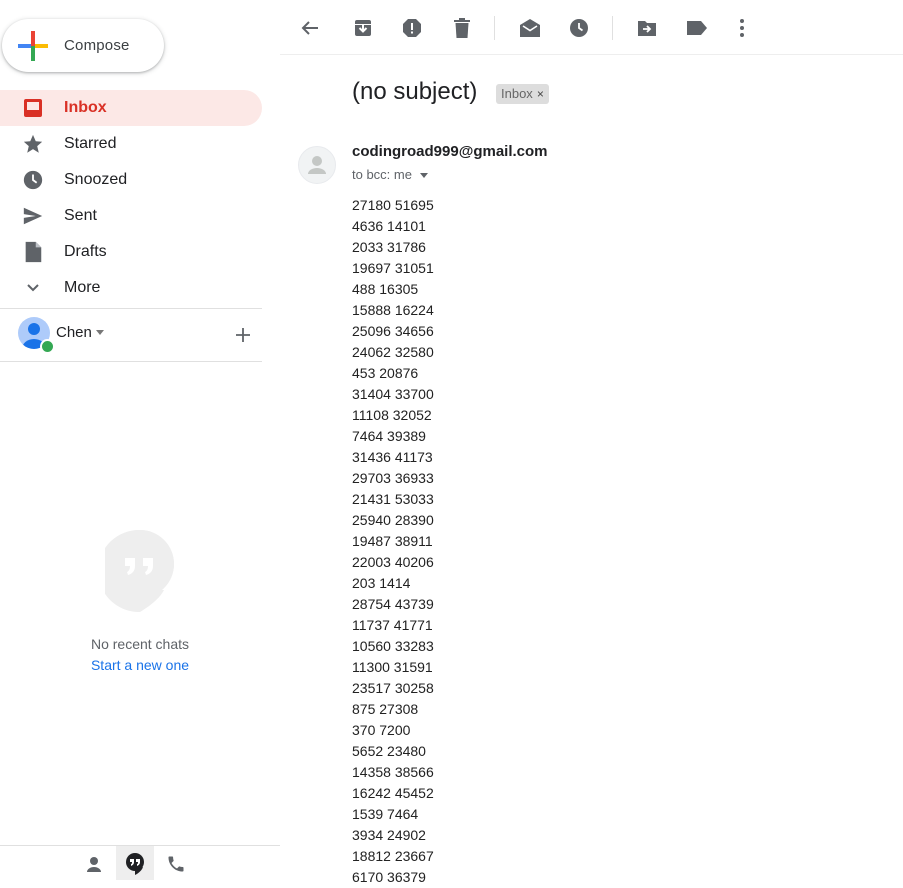  I want to click on no-recent-chats-text: No recent chats, so click(140, 644).